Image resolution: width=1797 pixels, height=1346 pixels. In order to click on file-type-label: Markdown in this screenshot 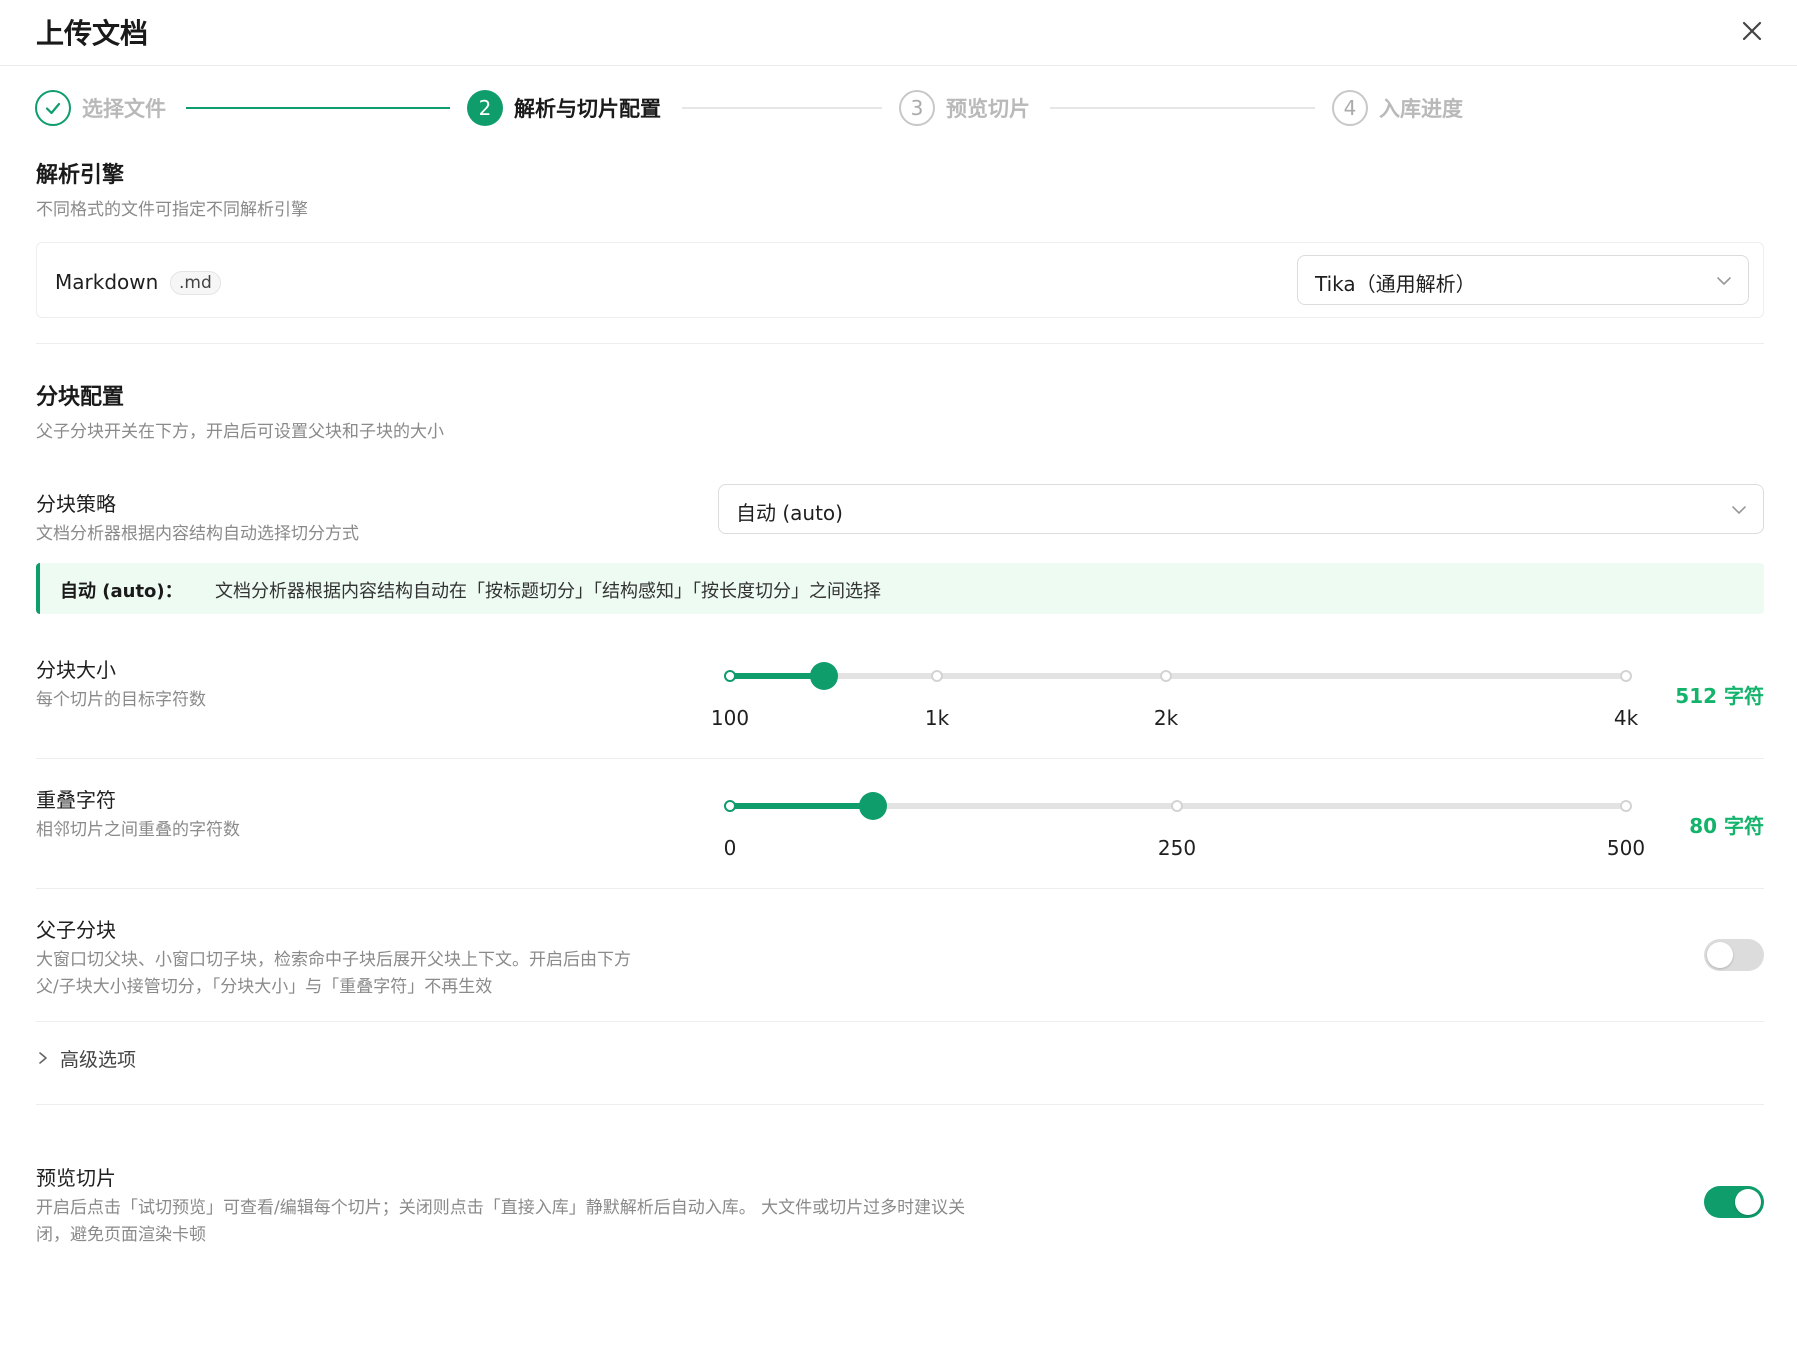, I will do `click(107, 282)`.